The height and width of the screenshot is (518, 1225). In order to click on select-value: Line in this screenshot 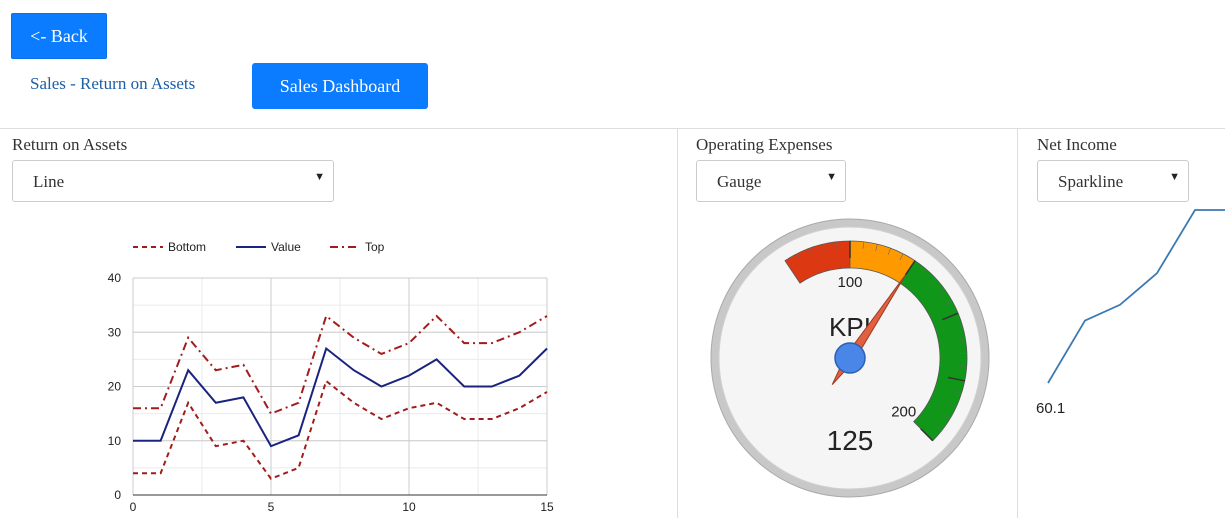, I will do `click(49, 181)`.